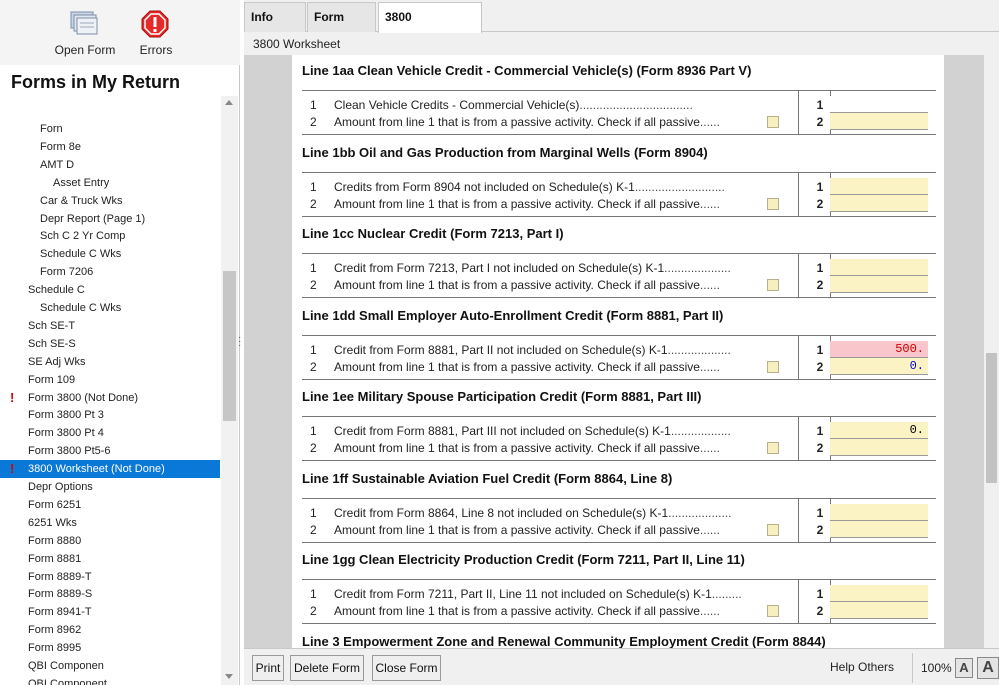 Image resolution: width=999 pixels, height=685 pixels. What do you see at coordinates (110, 680) in the screenshot?
I see `sidebar-item: QBI Component` at bounding box center [110, 680].